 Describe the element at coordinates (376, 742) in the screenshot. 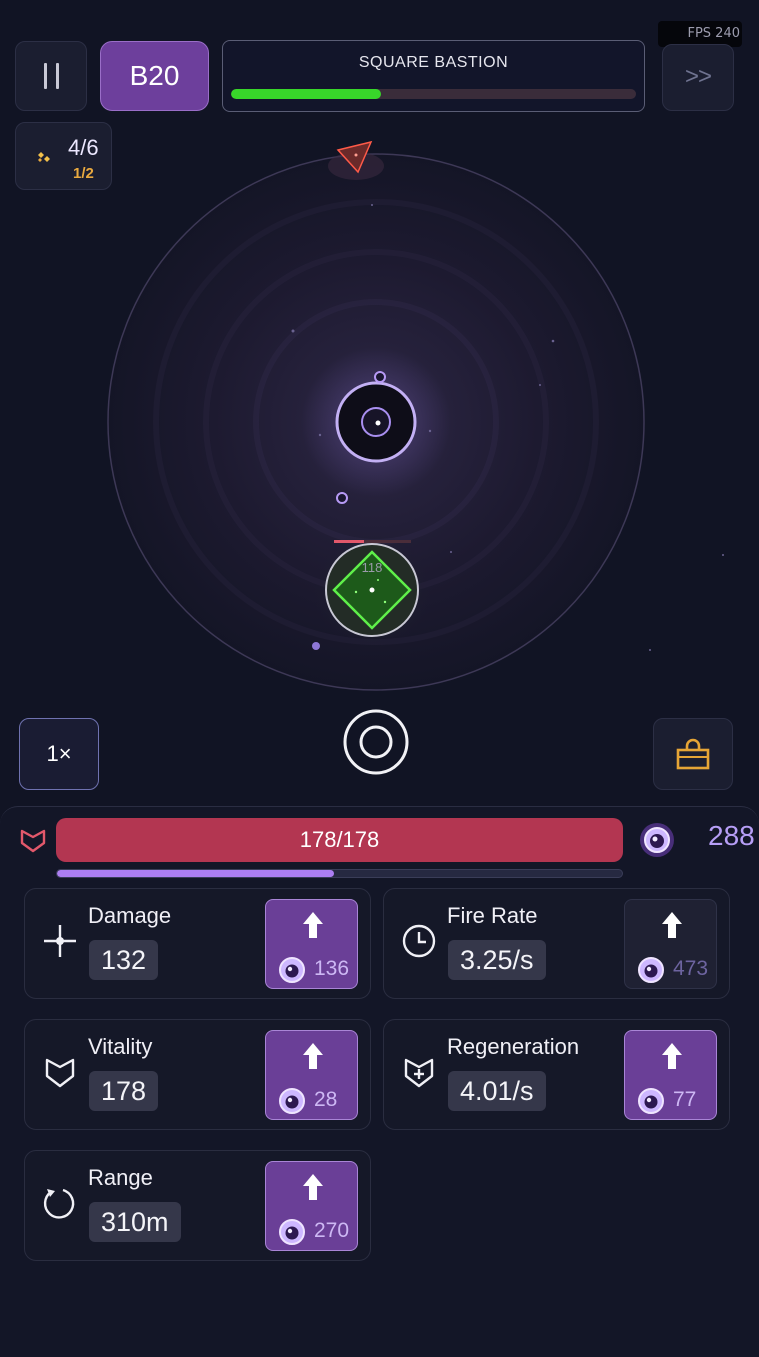

I see `target-button` at that location.